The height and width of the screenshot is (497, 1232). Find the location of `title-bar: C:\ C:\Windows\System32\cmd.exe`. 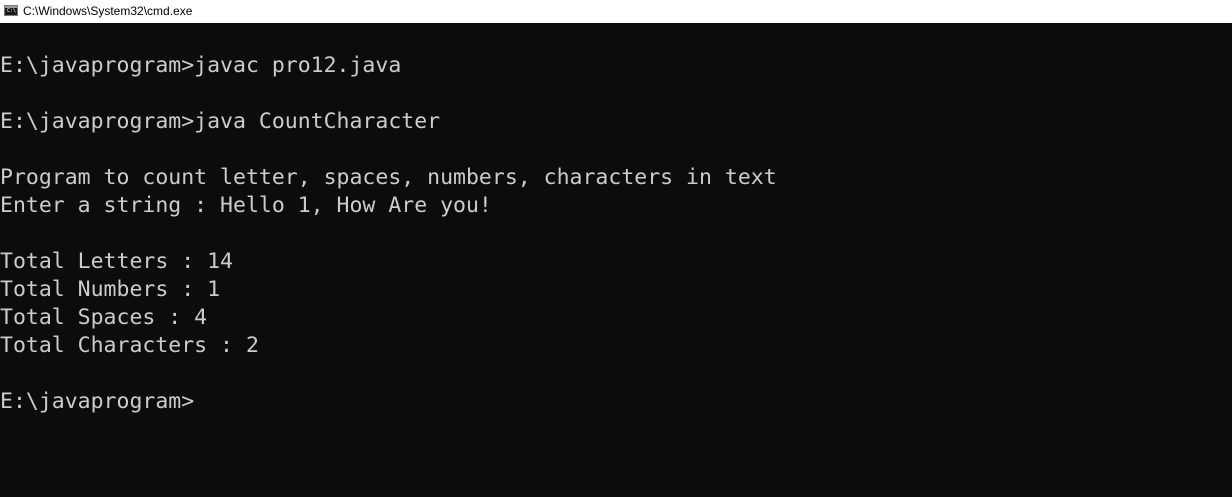

title-bar: C:\ C:\Windows\System32\cmd.exe is located at coordinates (616, 11).